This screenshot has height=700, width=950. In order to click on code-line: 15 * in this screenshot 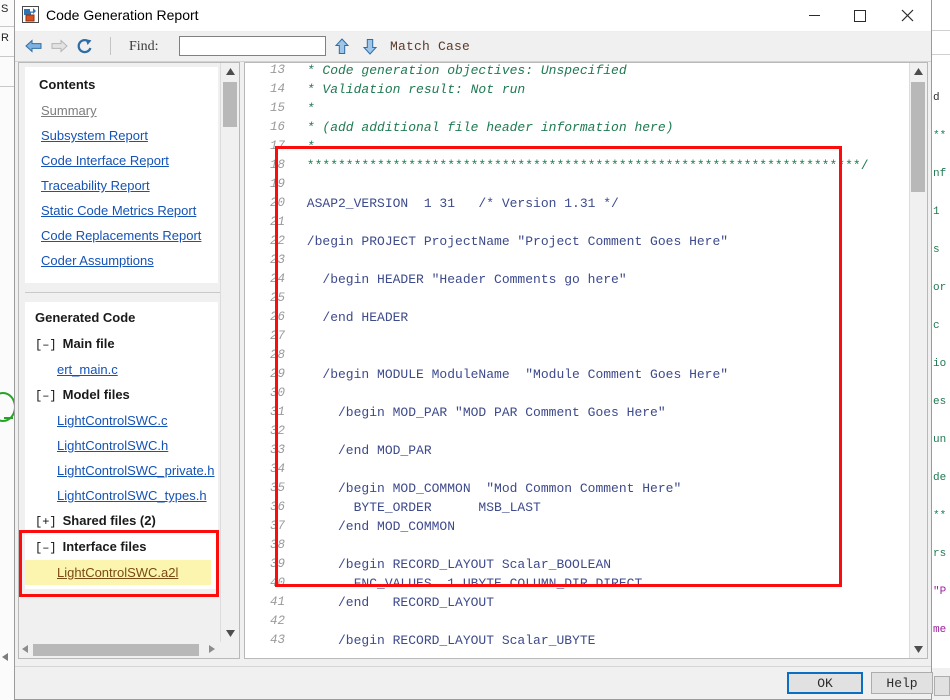, I will do `click(577, 110)`.